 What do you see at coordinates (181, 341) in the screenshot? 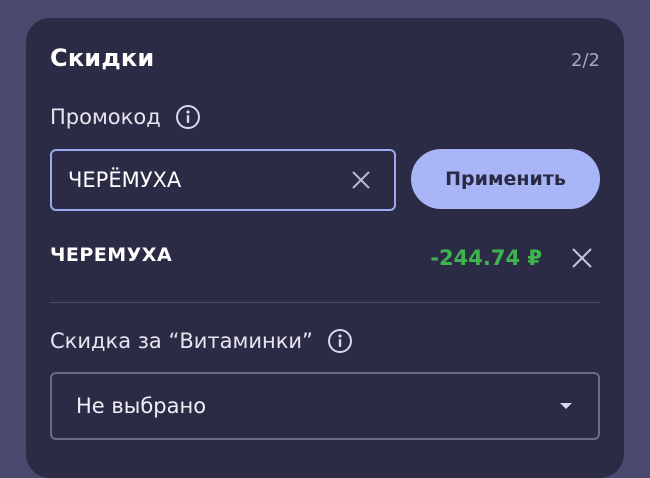
I see `vitamins-discount-label: Скидка за “Витаминки”` at bounding box center [181, 341].